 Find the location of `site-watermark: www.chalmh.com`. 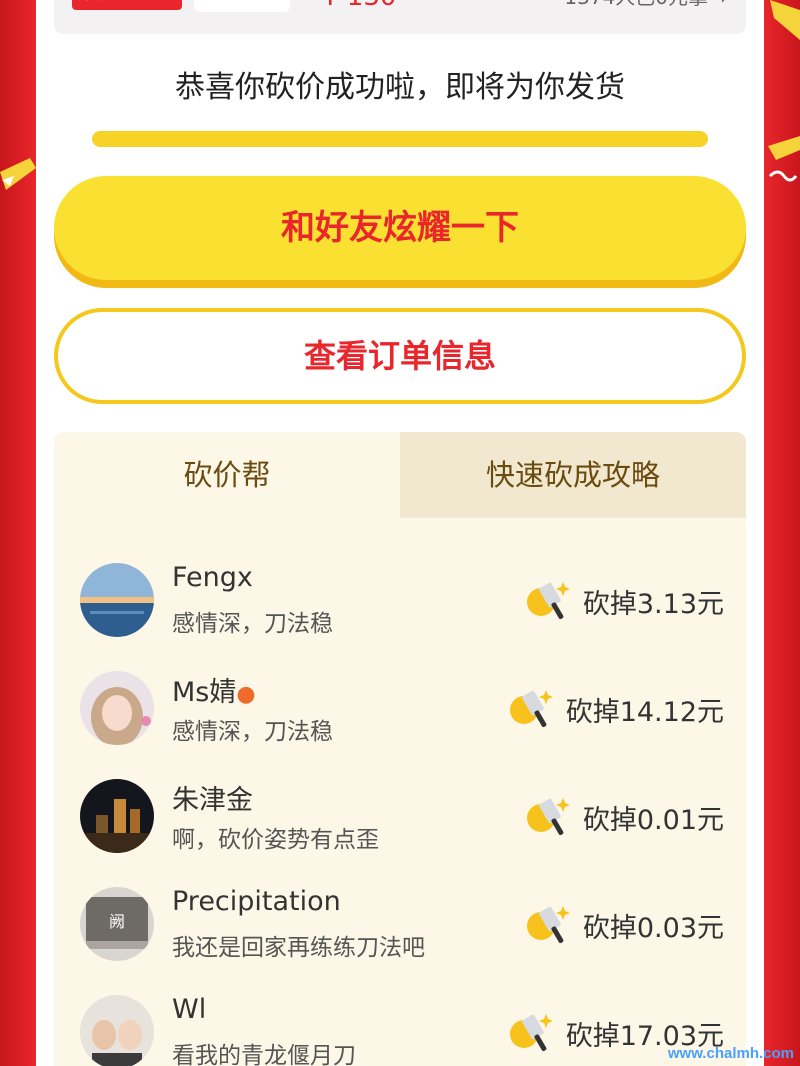

site-watermark: www.chalmh.com is located at coordinates (730, 1053).